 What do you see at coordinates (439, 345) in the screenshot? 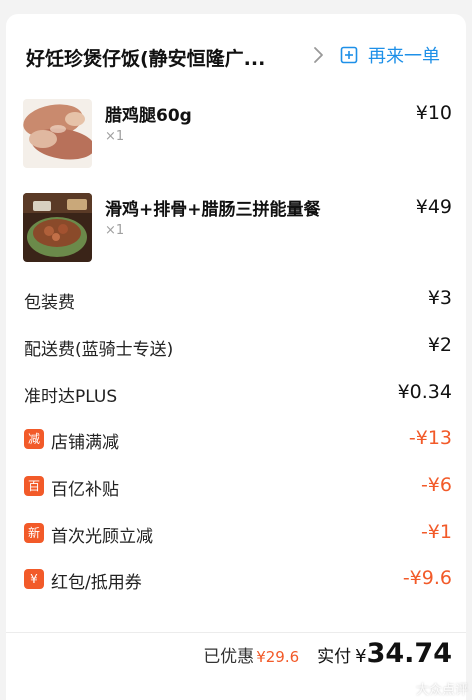
I see `fee-value: ¥2` at bounding box center [439, 345].